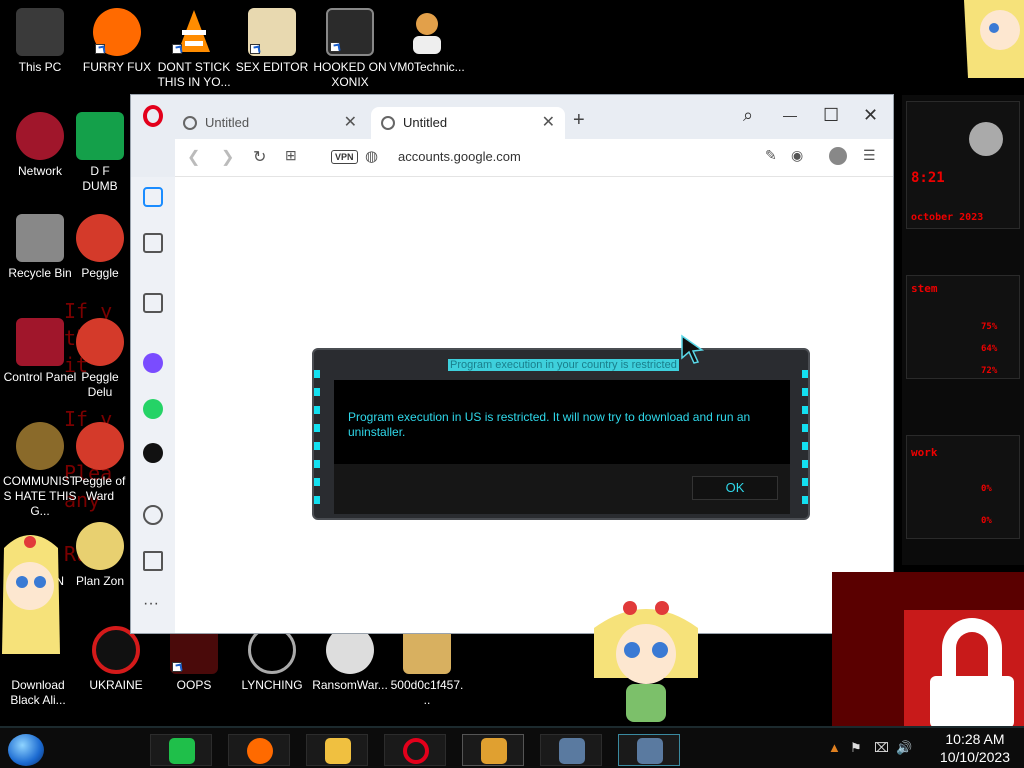 The height and width of the screenshot is (768, 1024). Describe the element at coordinates (989, 371) in the screenshot. I see `stat-value: 72%` at that location.